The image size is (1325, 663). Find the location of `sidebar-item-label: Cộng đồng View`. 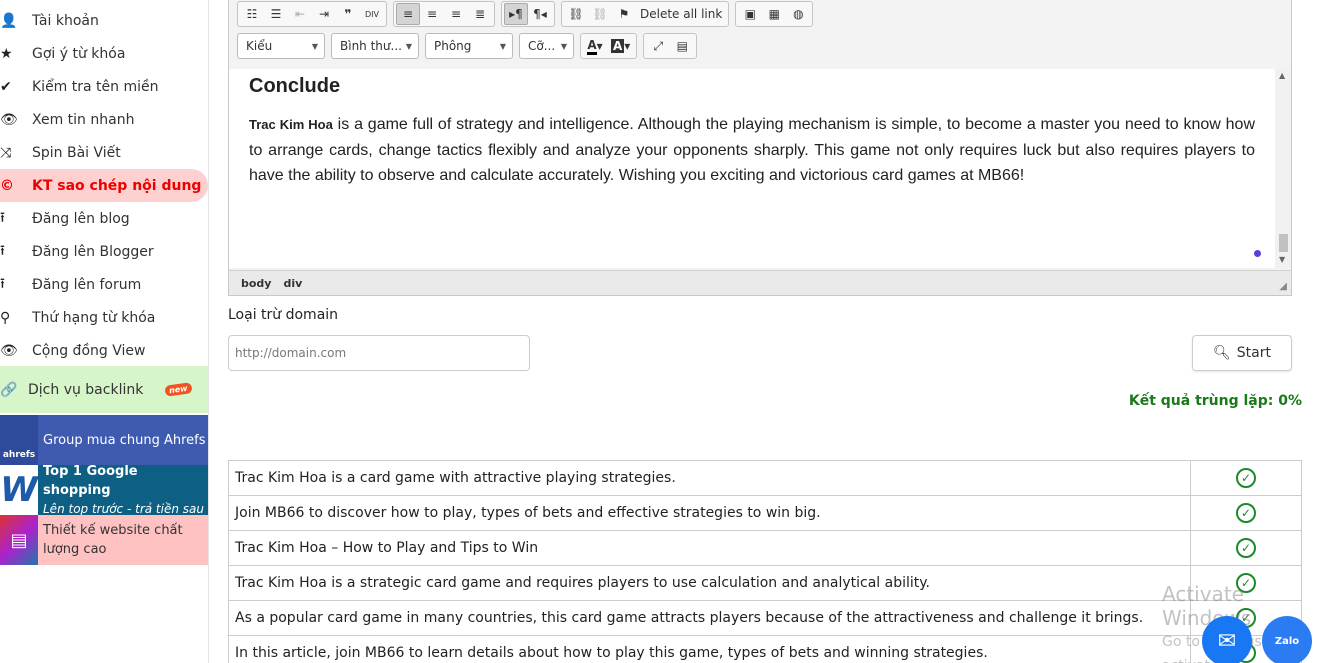

sidebar-item-label: Cộng đồng View is located at coordinates (89, 350).